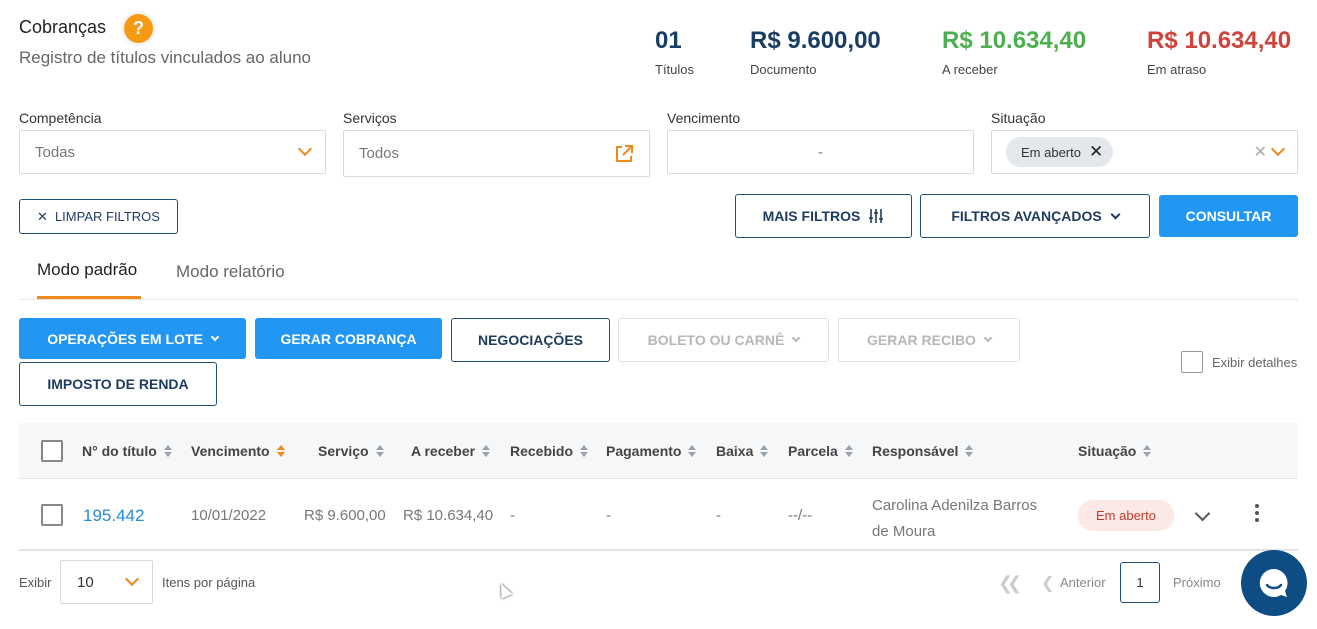 Image resolution: width=1317 pixels, height=629 pixels. I want to click on stat-label: A receber, so click(970, 69).